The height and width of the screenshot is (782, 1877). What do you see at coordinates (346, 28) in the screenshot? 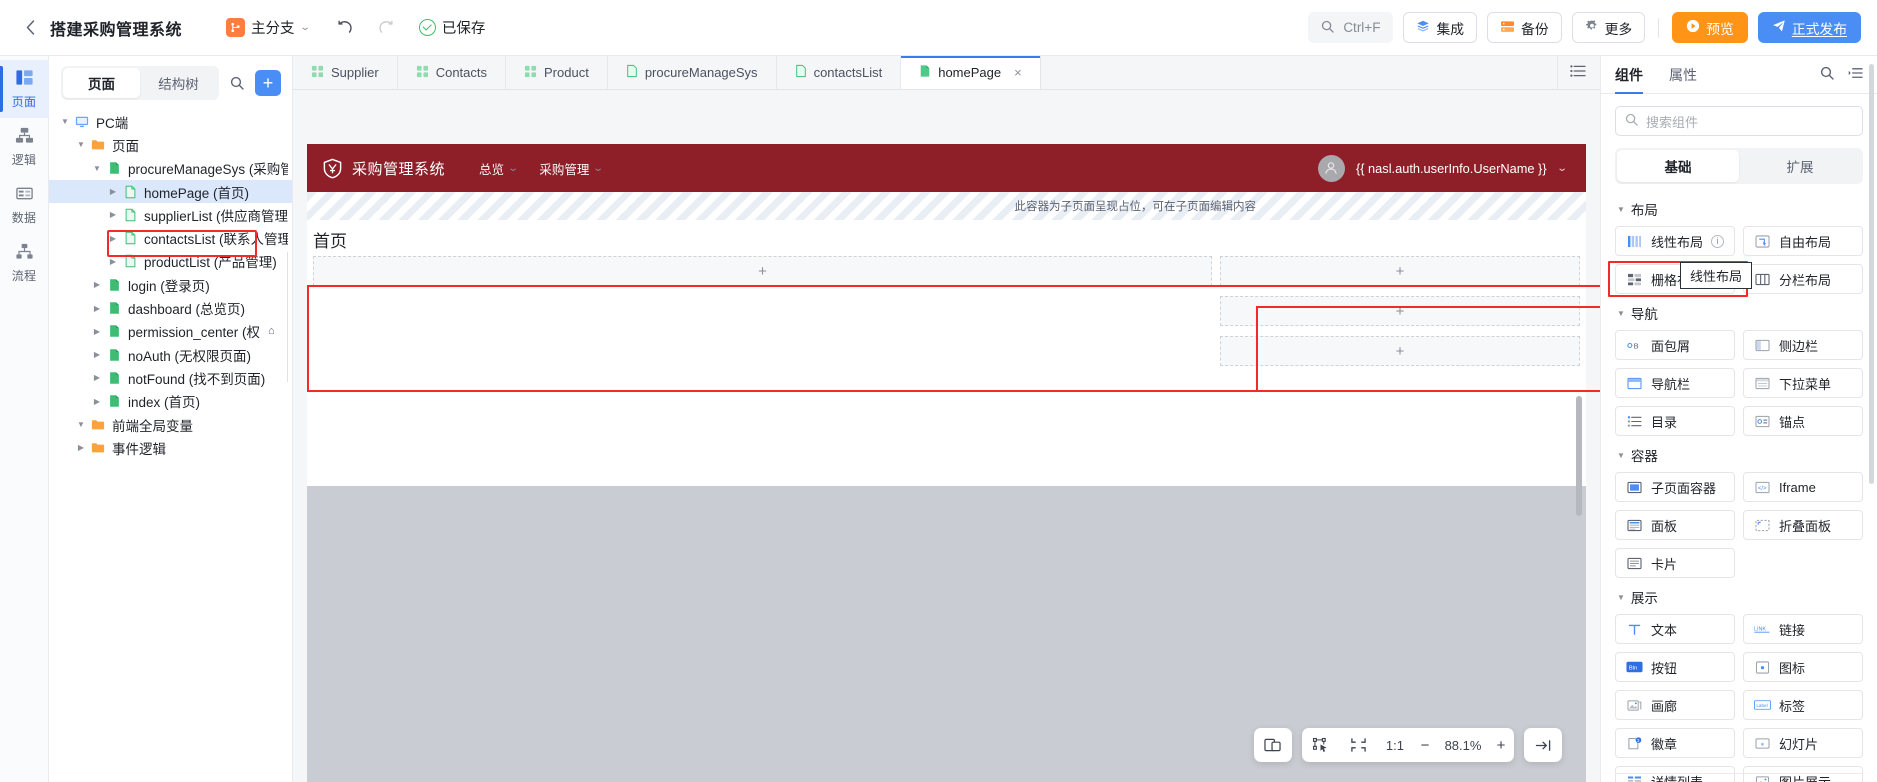
I see `undo-icon` at bounding box center [346, 28].